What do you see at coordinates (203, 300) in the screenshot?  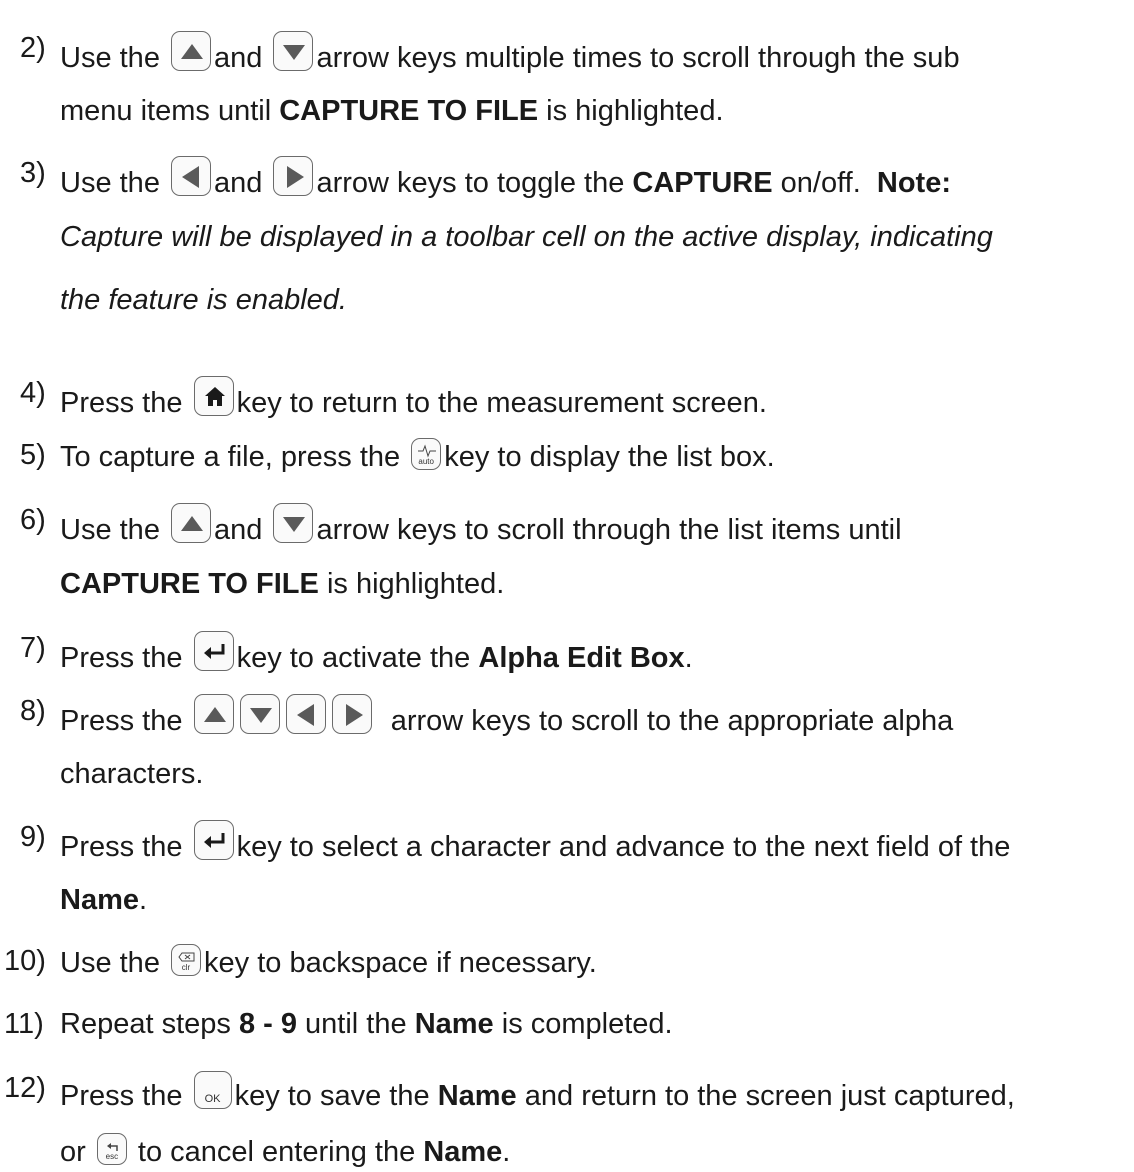 I see `step-3-note-line-2: the feature is enabled.` at bounding box center [203, 300].